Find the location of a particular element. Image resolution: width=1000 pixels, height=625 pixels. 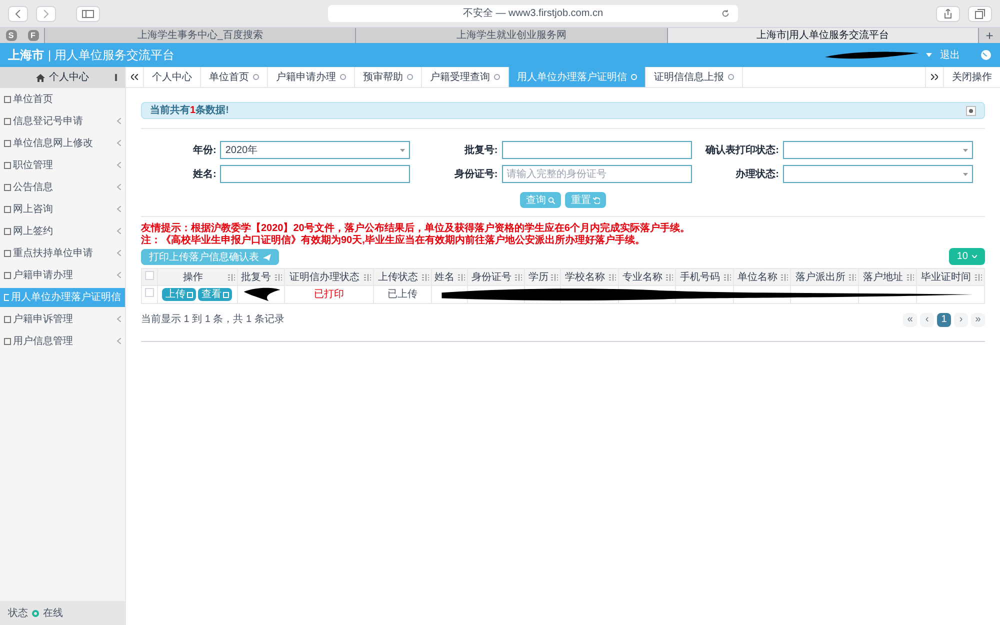

forward-icon is located at coordinates (46, 14).